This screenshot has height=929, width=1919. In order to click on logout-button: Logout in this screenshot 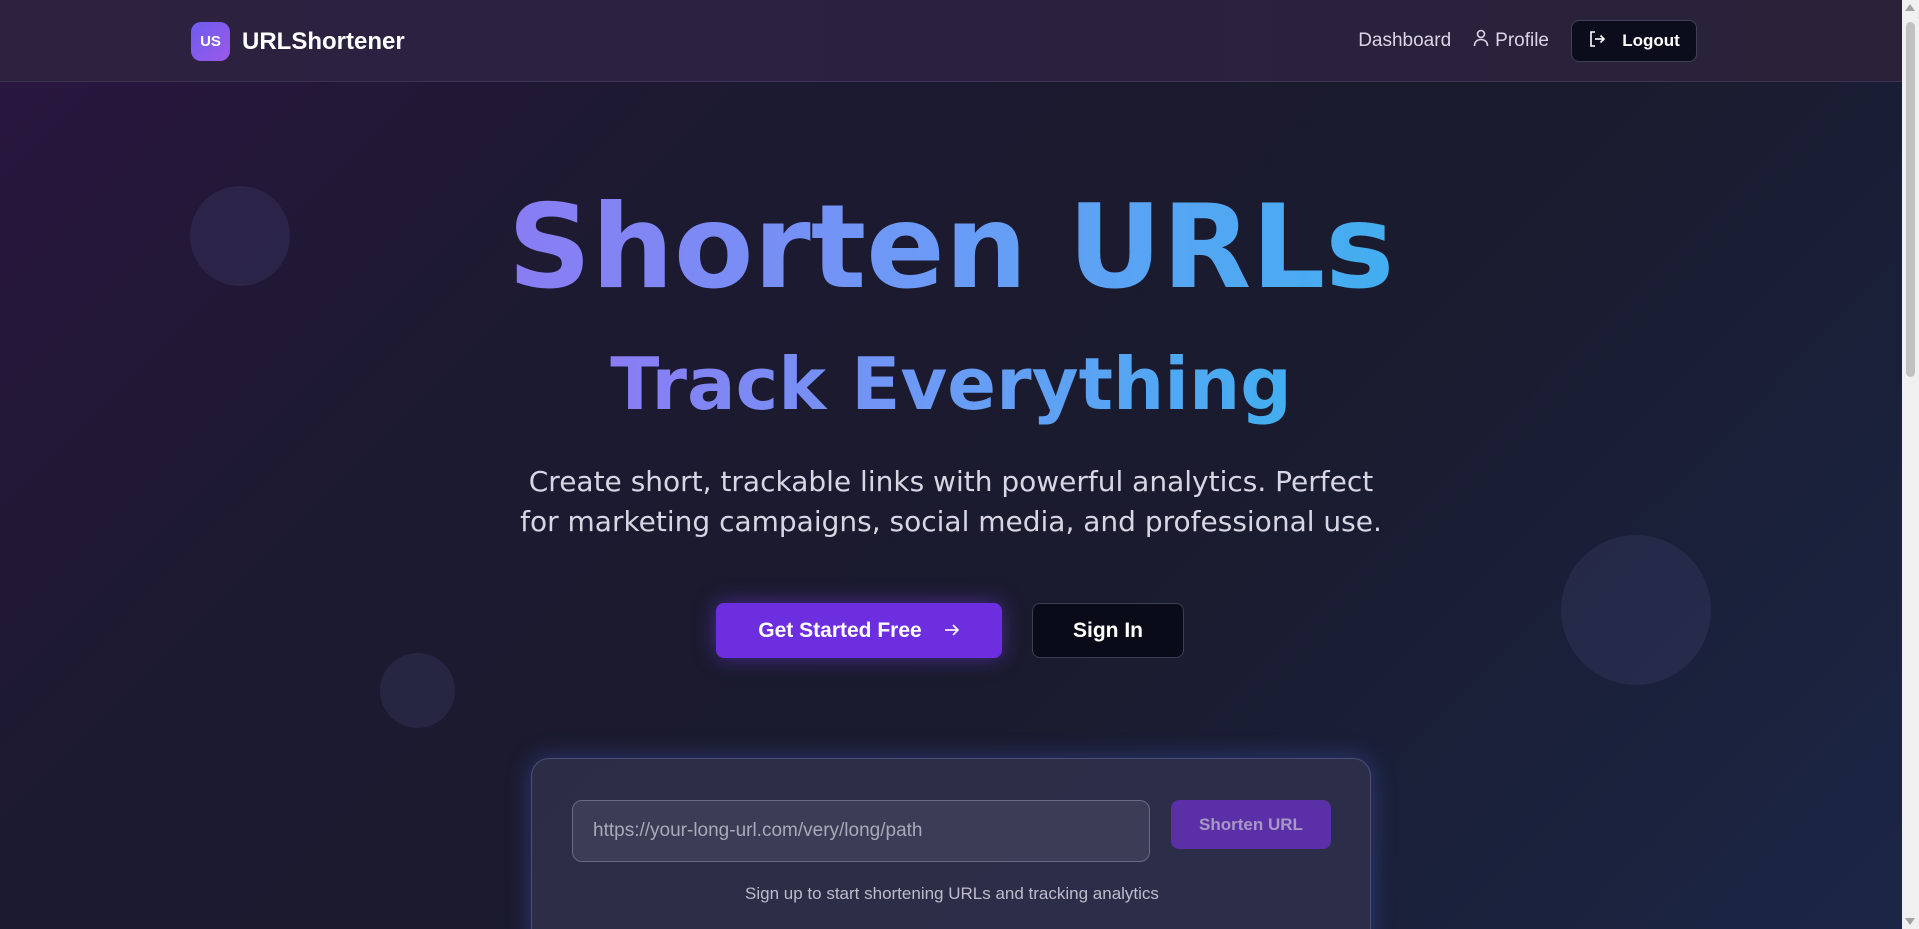, I will do `click(1634, 41)`.